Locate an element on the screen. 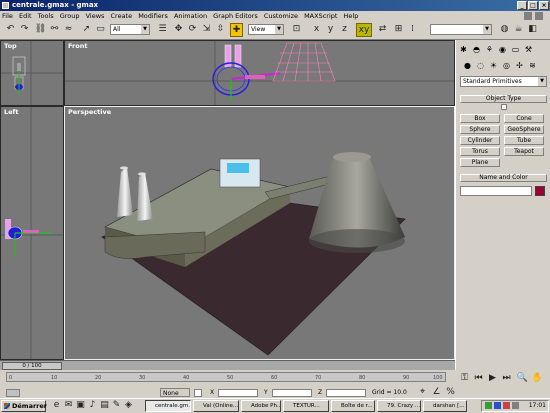 Image resolution: width=550 pixels, height=413 pixels. modify-tab-icon: ◓ is located at coordinates (476, 49).